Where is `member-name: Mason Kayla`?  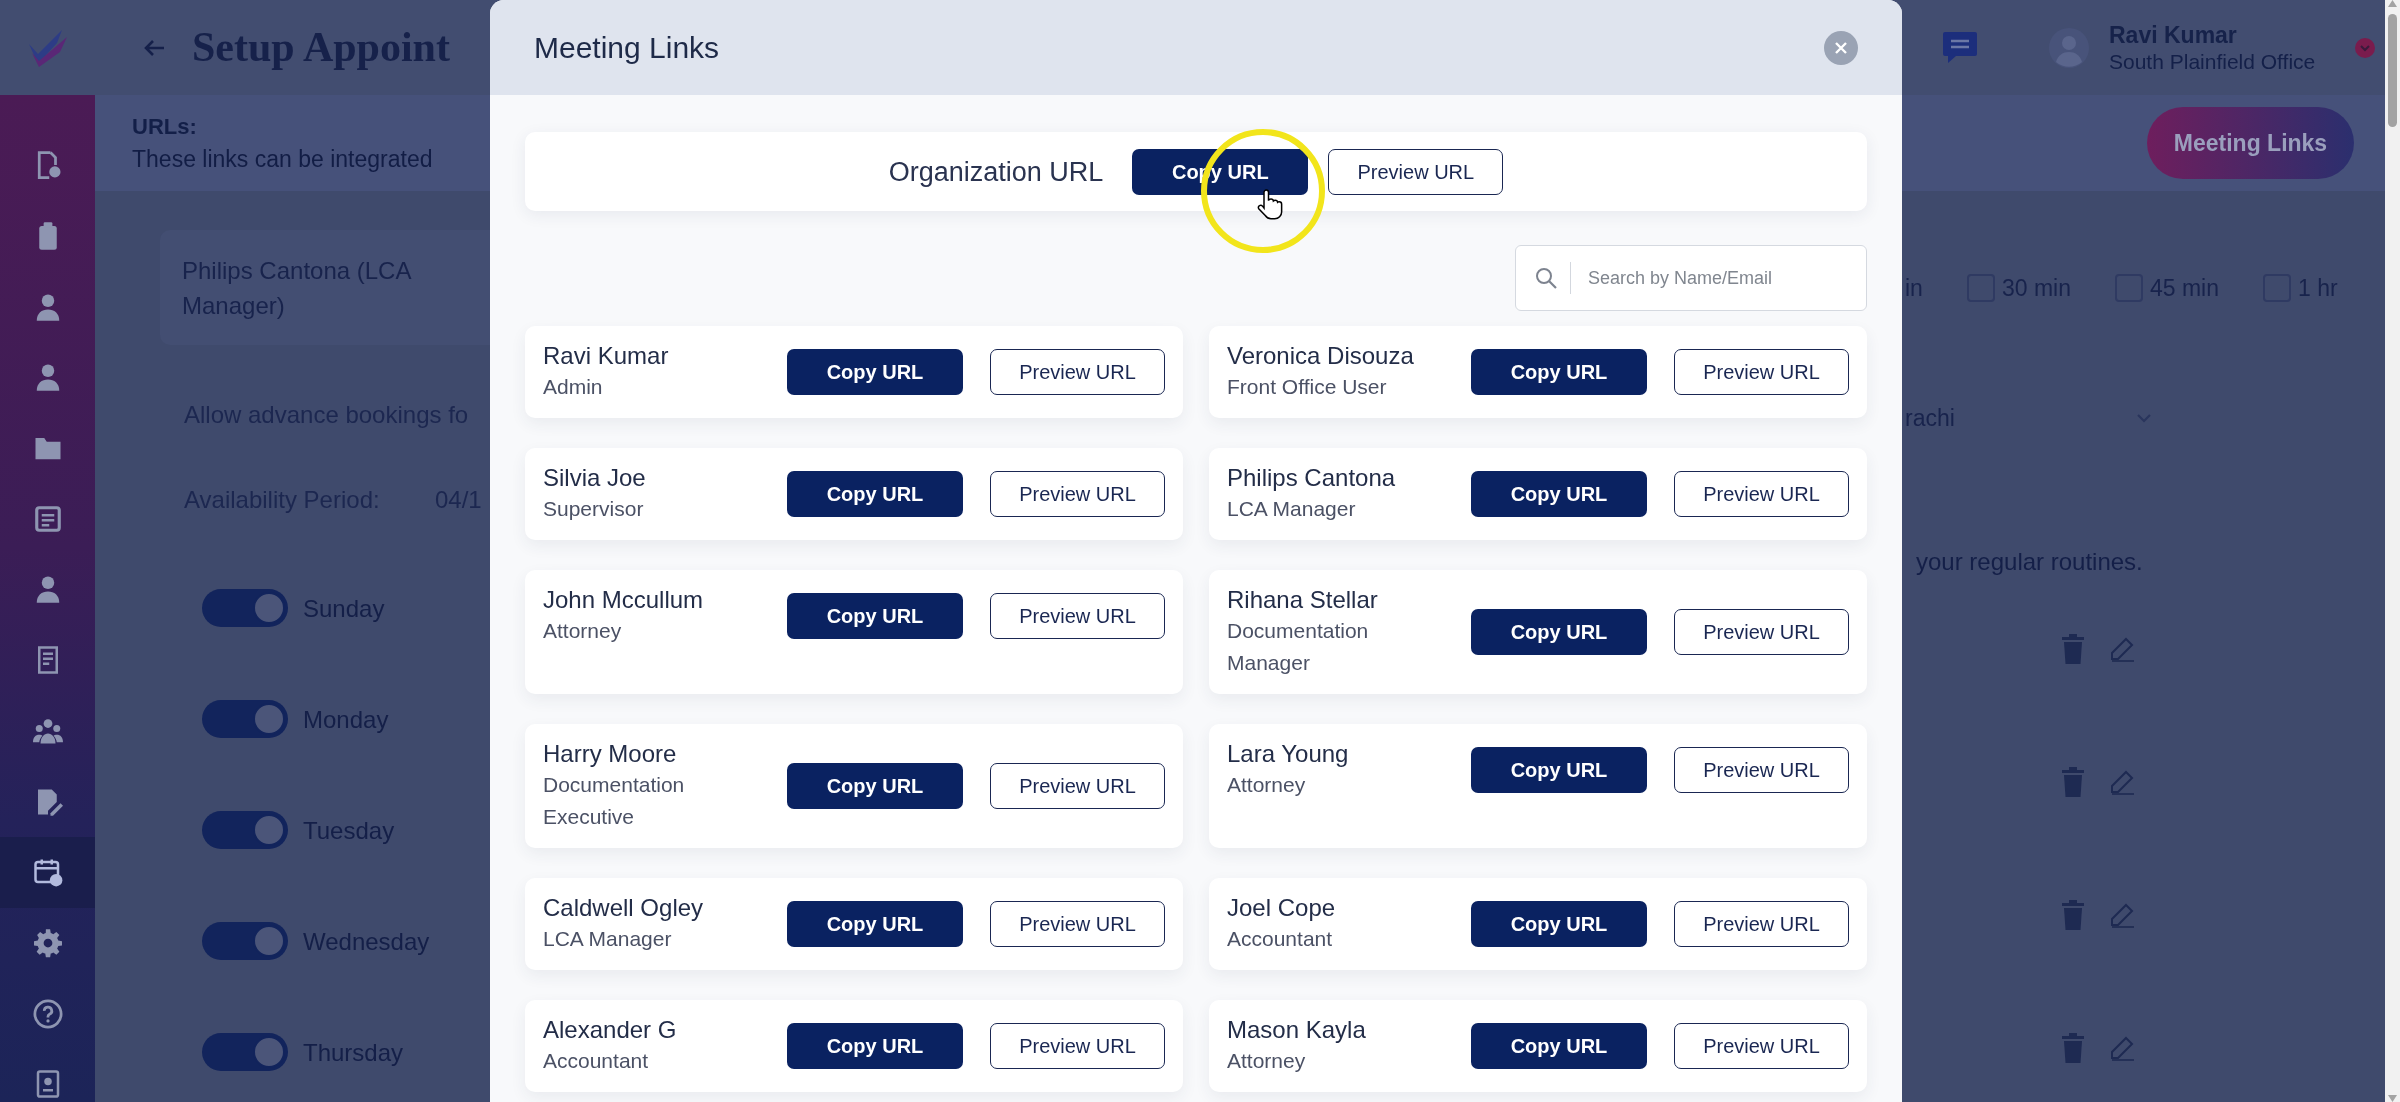
member-name: Mason Kayla is located at coordinates (1297, 1030).